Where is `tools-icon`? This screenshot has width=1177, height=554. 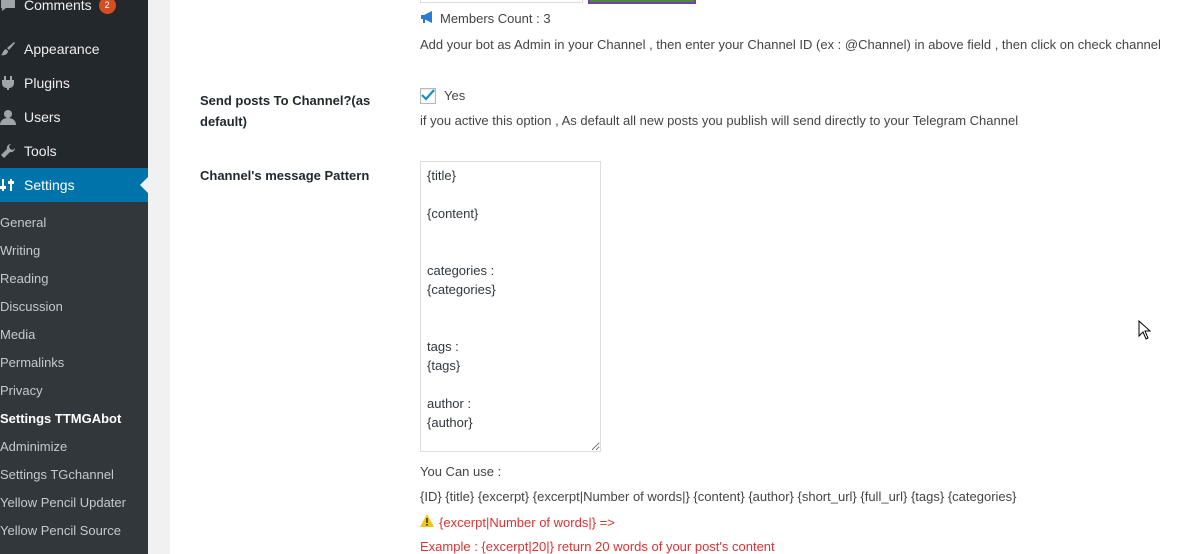 tools-icon is located at coordinates (12, 151).